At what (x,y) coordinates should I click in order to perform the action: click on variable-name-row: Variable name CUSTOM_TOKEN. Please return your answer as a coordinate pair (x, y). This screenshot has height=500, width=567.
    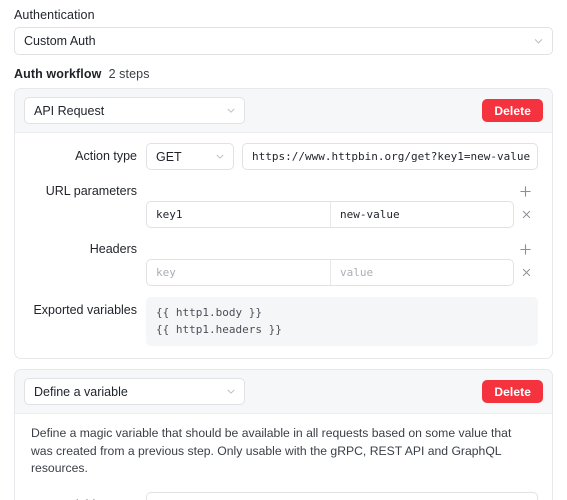
    Looking at the image, I should click on (276, 496).